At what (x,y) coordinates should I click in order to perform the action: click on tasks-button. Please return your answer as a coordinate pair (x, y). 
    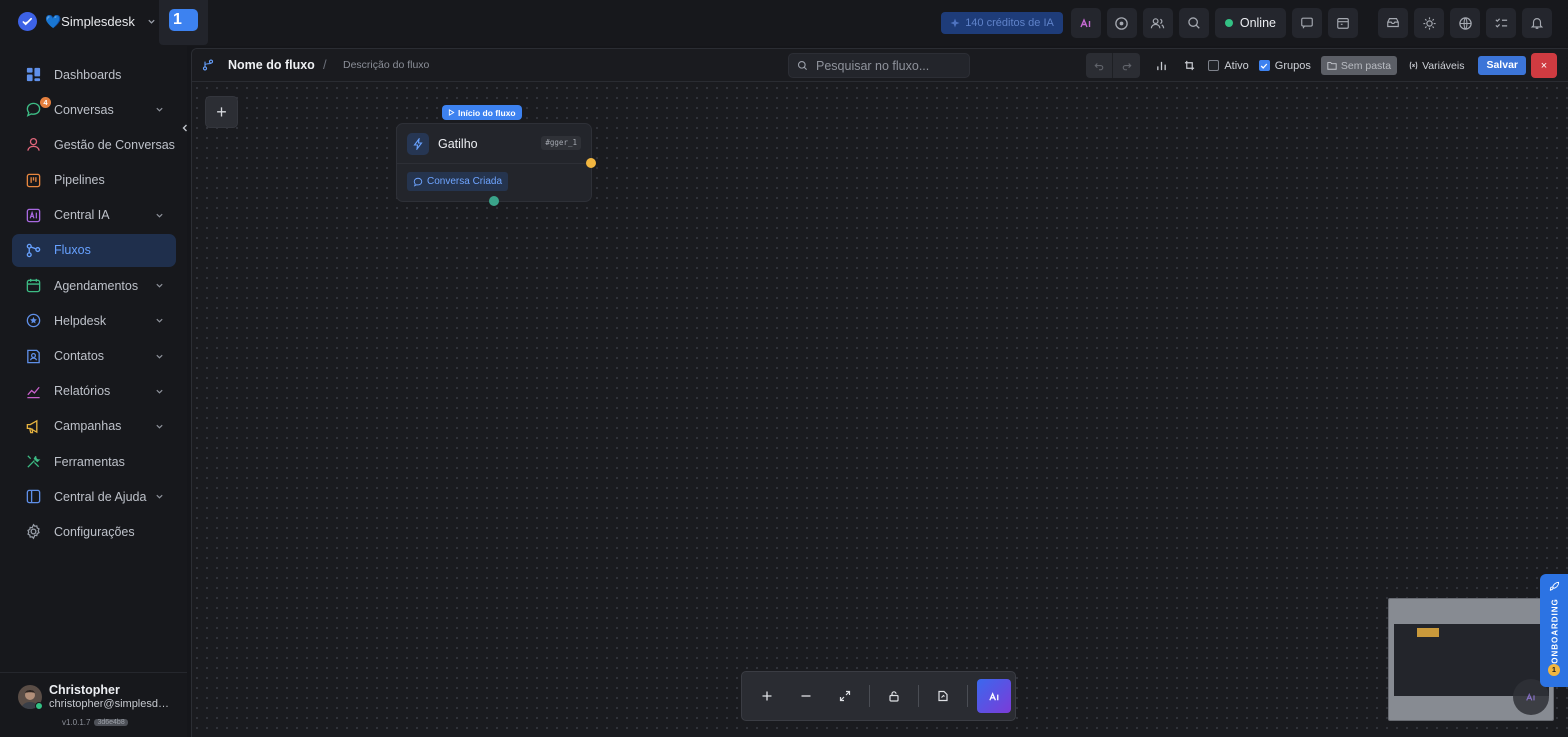
    Looking at the image, I should click on (1501, 23).